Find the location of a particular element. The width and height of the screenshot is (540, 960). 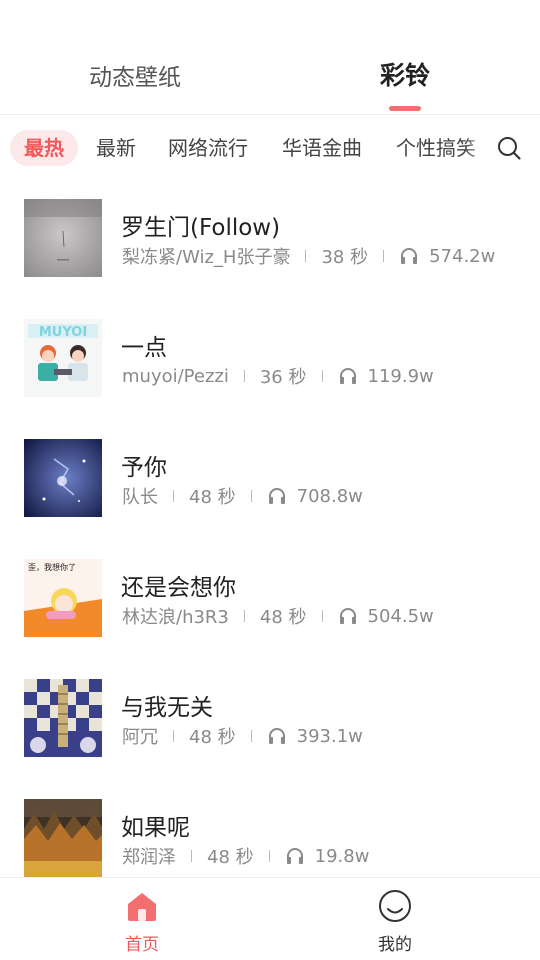

nav-label: 我的 is located at coordinates (395, 945).